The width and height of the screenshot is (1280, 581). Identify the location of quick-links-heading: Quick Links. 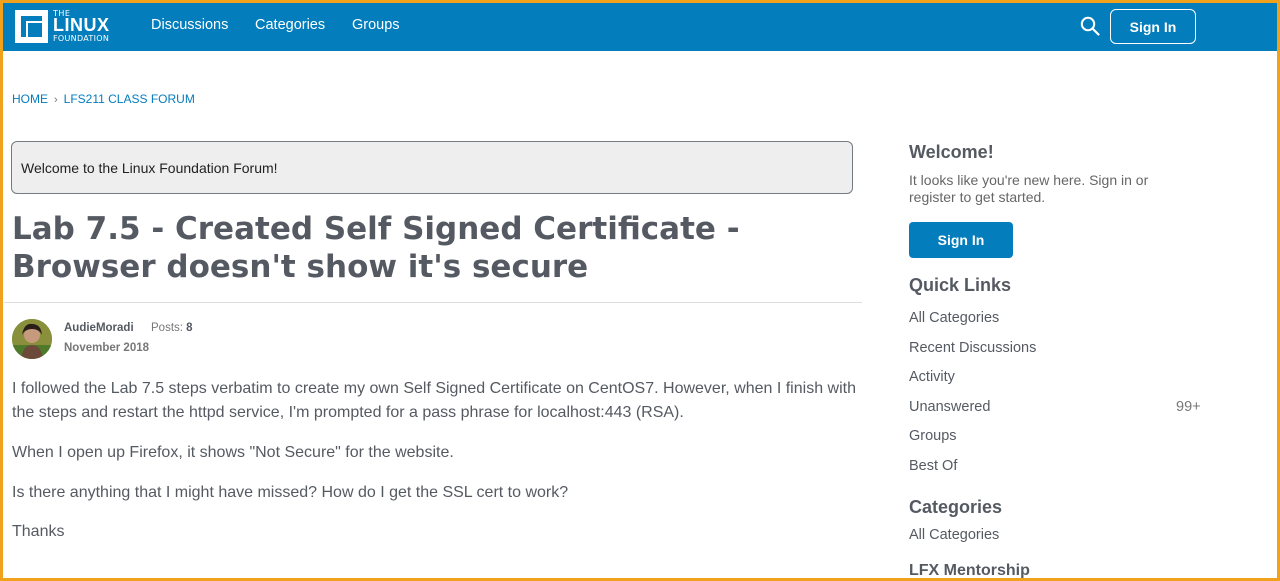
(960, 285).